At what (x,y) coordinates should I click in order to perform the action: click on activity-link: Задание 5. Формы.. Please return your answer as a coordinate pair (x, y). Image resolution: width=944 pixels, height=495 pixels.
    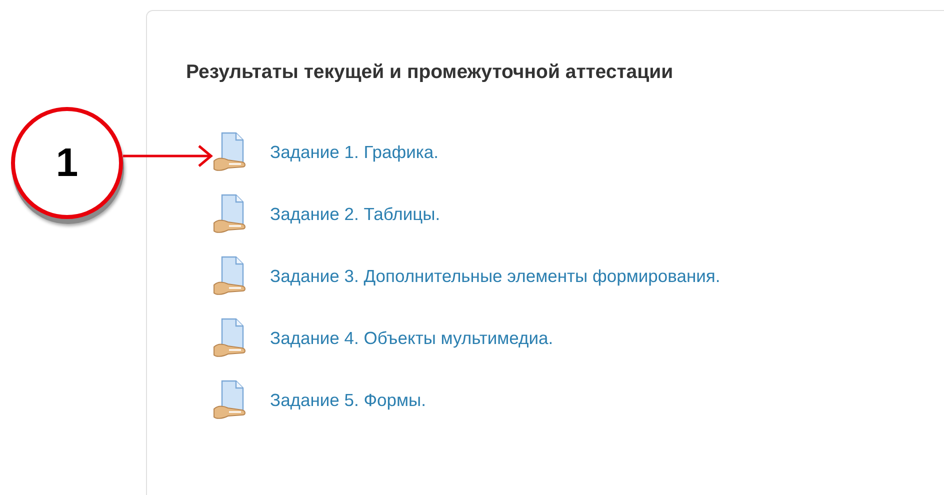
    Looking at the image, I should click on (348, 400).